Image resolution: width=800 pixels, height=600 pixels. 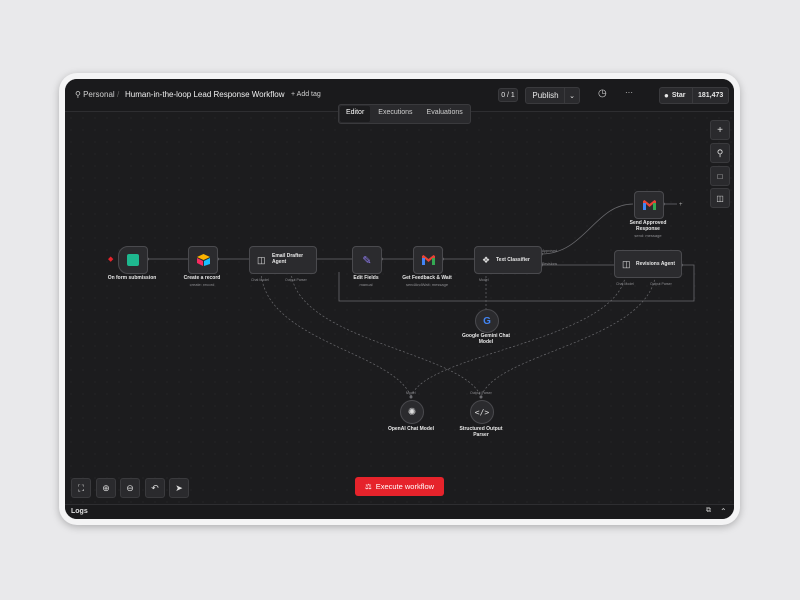 I want to click on workspace-label: Personal, so click(x=99, y=94).